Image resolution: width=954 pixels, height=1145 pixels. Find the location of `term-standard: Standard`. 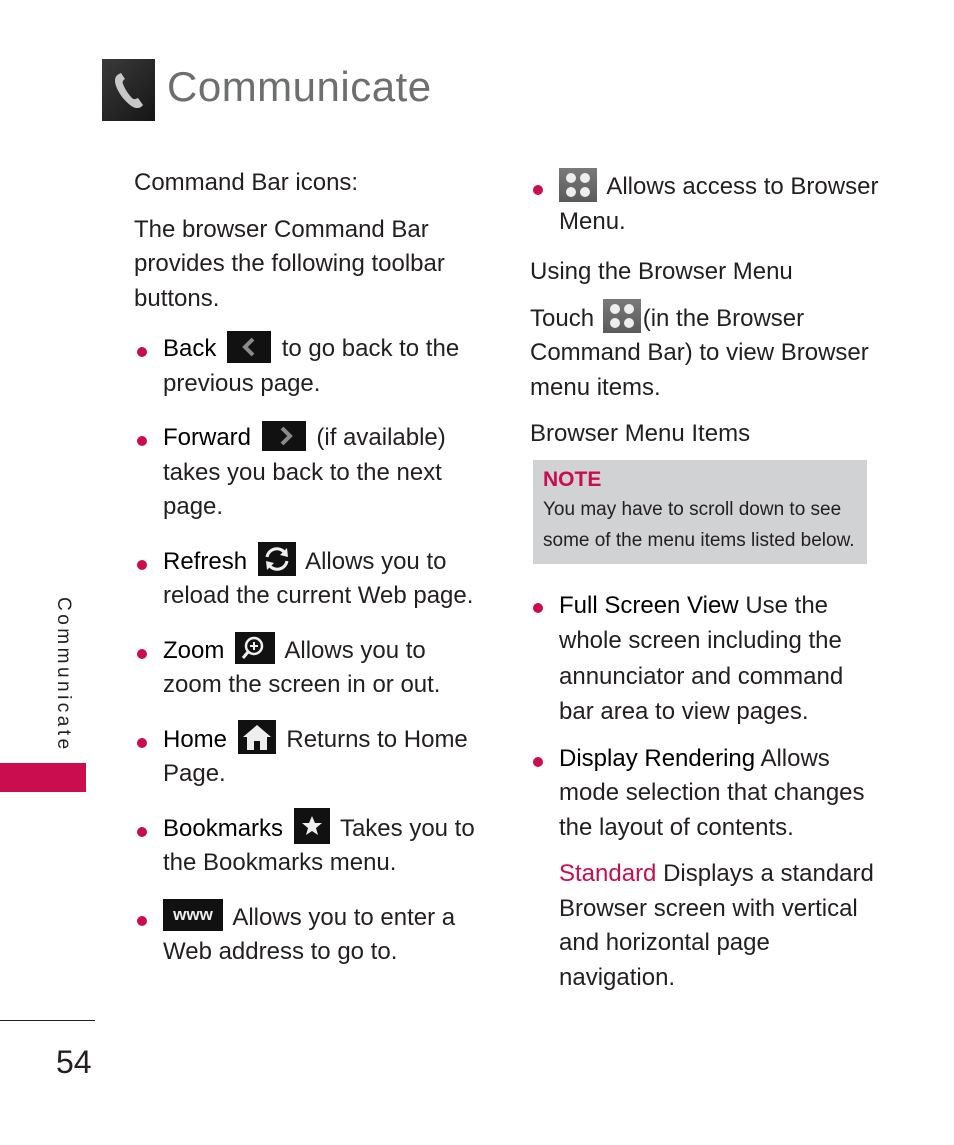

term-standard: Standard is located at coordinates (608, 873).